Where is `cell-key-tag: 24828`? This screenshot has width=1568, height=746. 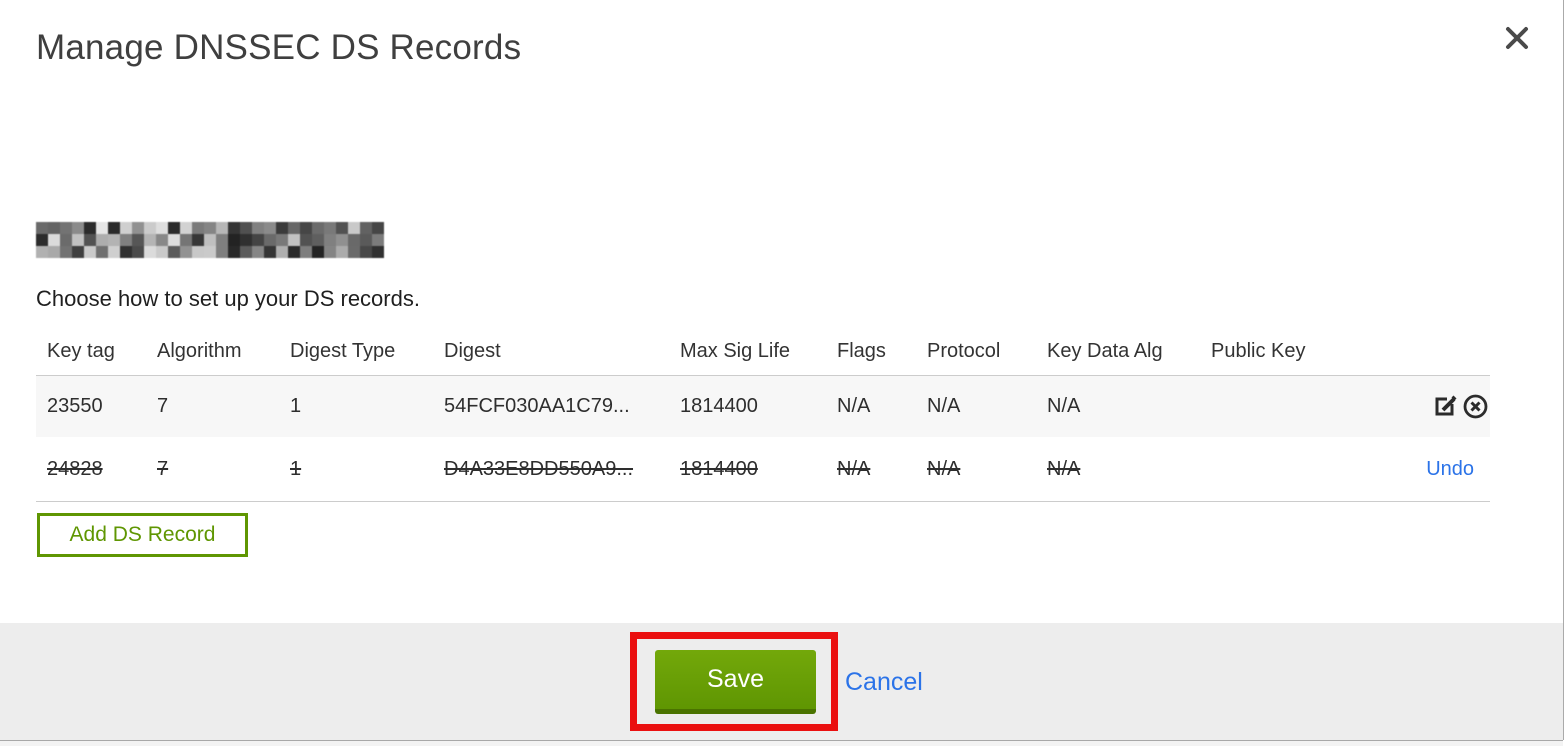 cell-key-tag: 24828 is located at coordinates (75, 468).